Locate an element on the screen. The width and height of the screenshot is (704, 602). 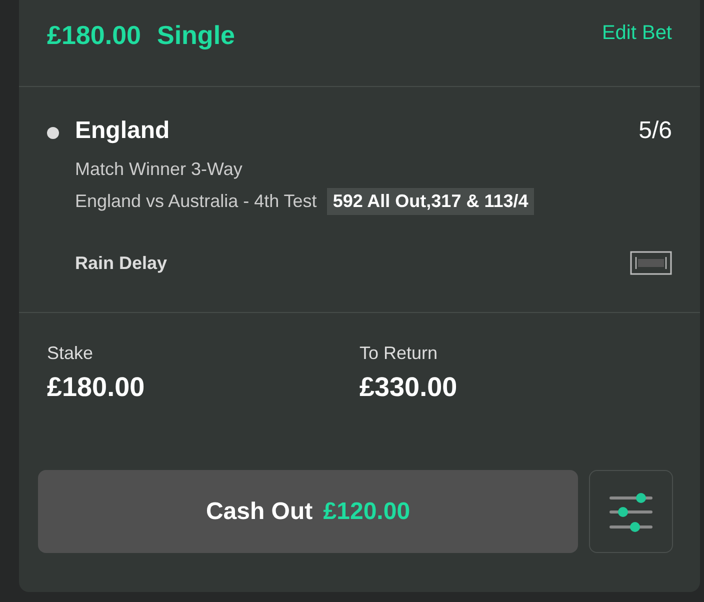
sliders-icon is located at coordinates (631, 512).